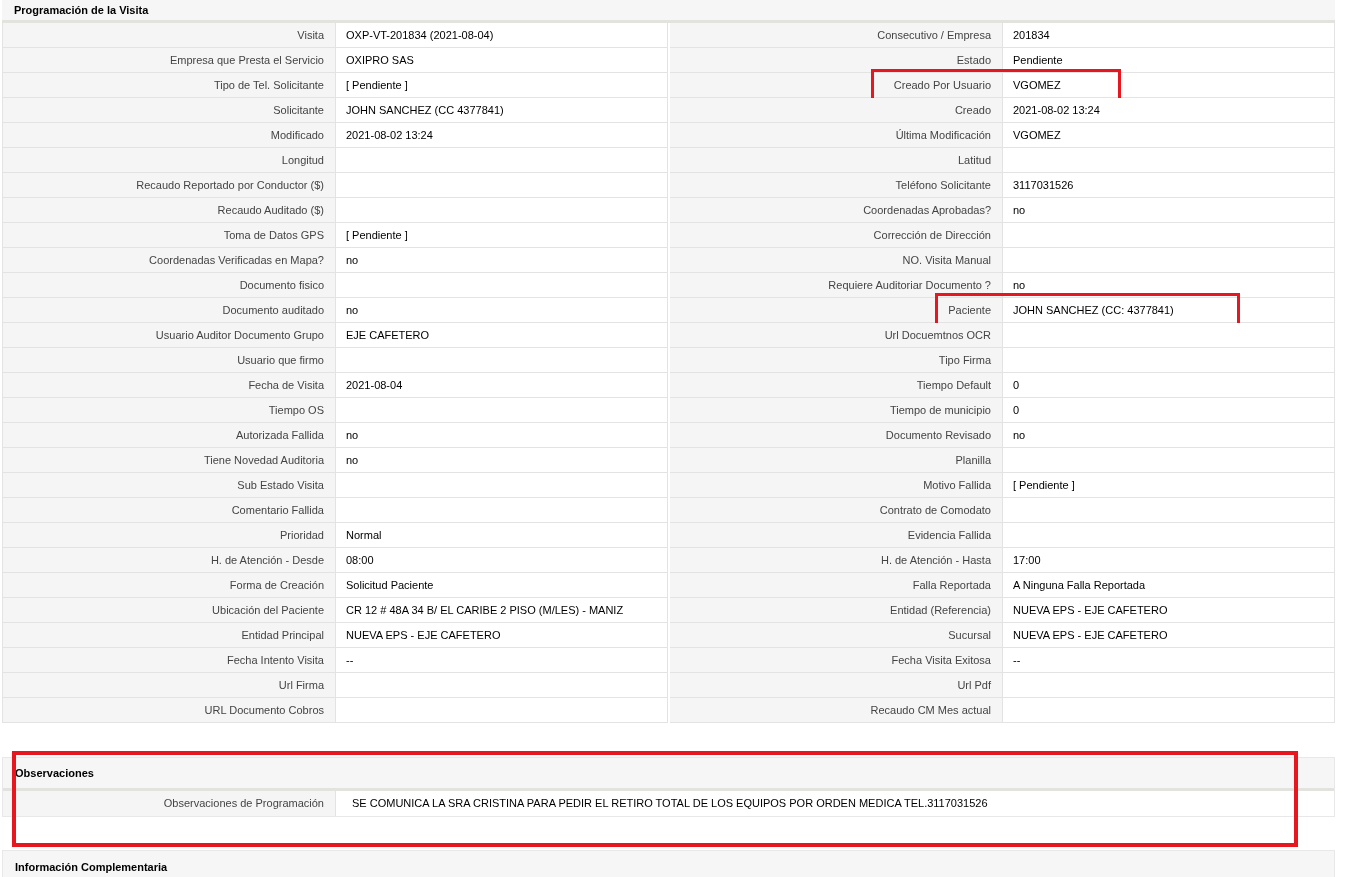 The width and height of the screenshot is (1347, 877). Describe the element at coordinates (169, 685) in the screenshot. I see `field-label: Url Firma` at that location.